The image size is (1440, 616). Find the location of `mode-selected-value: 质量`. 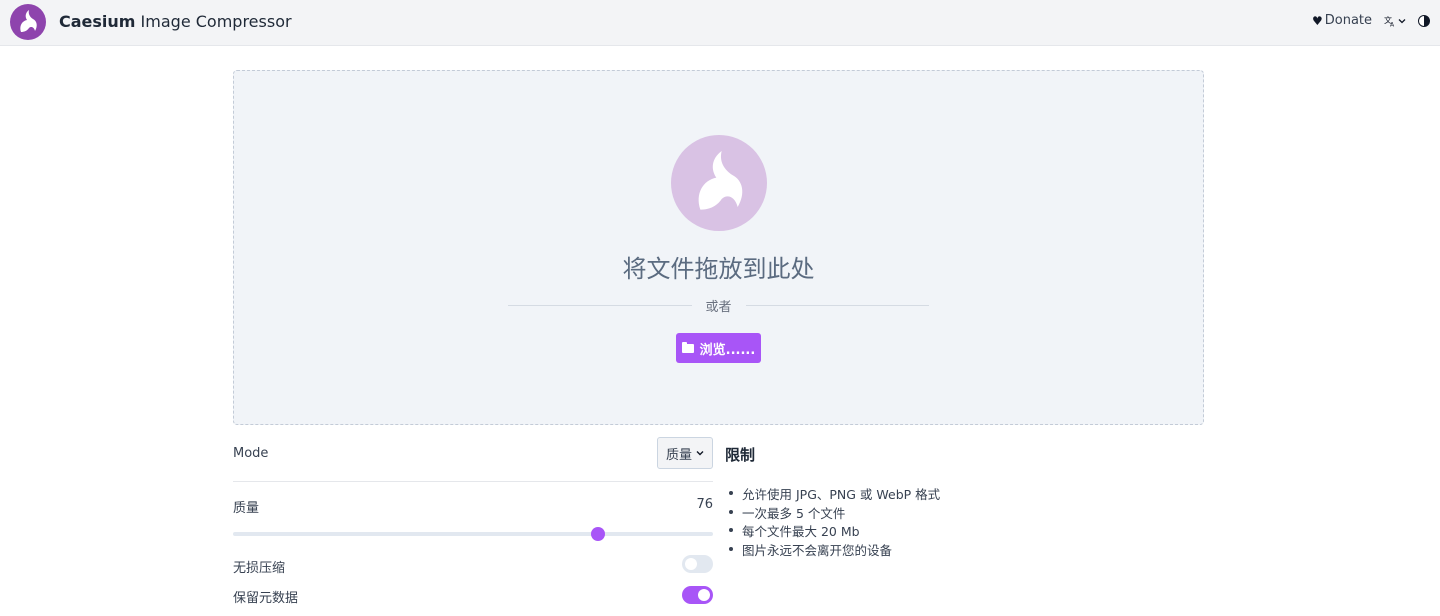

mode-selected-value: 质量 is located at coordinates (678, 455).